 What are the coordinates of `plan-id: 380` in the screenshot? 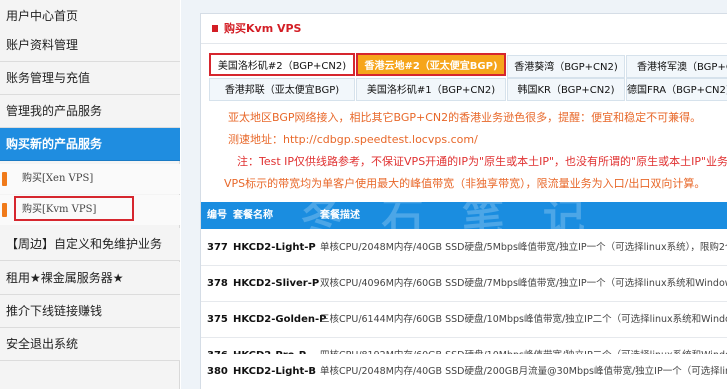 It's located at (217, 371).